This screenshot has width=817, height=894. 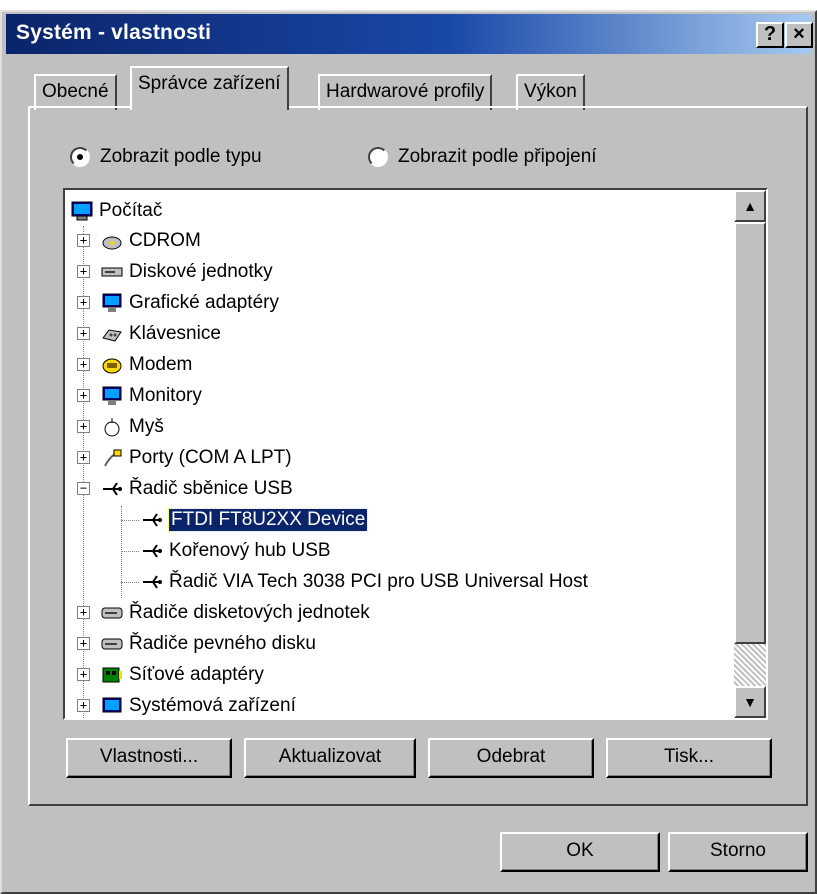 I want to click on tree-child-ftdi-device: FTDI FT8U2XX Device, so click(x=242, y=520).